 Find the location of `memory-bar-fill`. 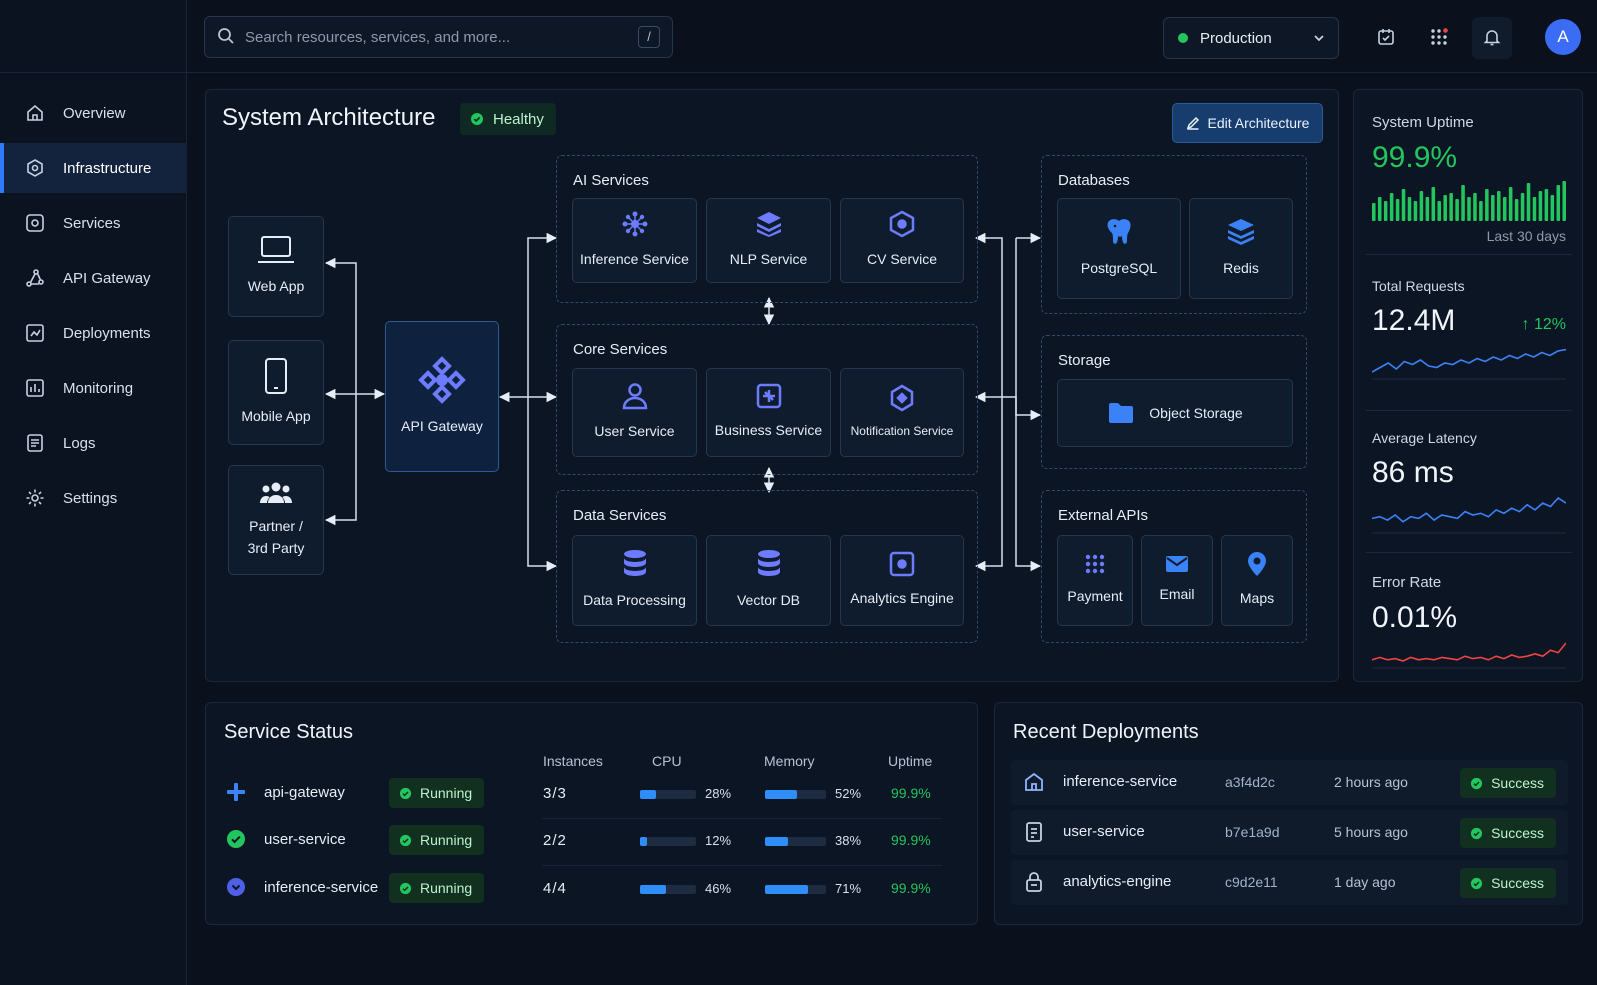

memory-bar-fill is located at coordinates (787, 889).